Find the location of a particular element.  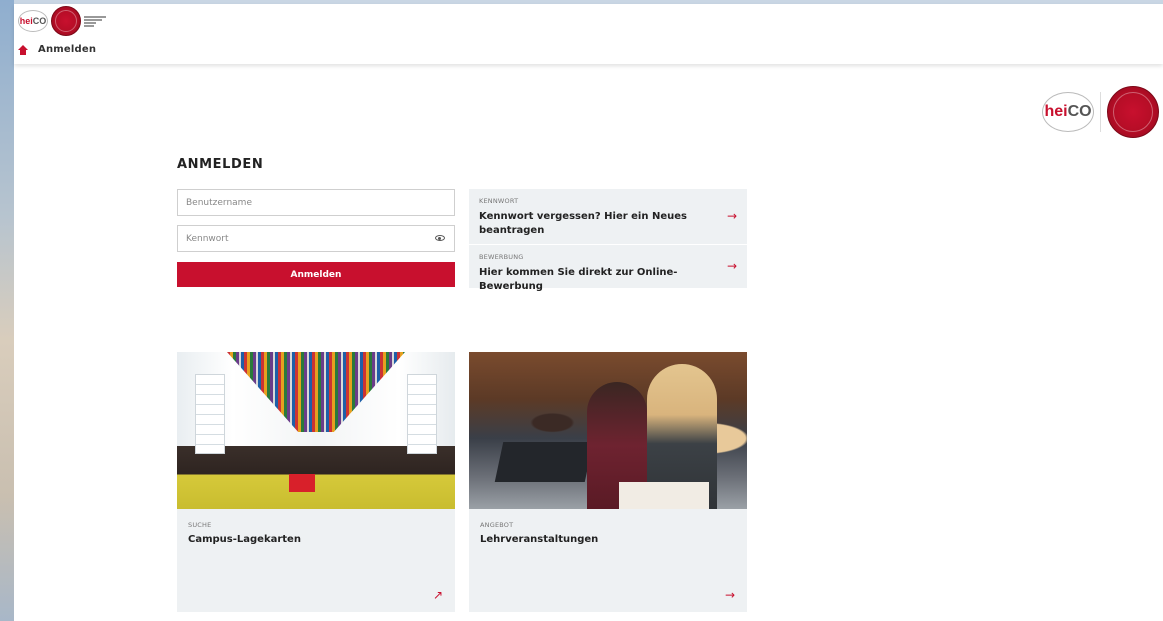

header: hei CO Anmelden is located at coordinates (588, 34).